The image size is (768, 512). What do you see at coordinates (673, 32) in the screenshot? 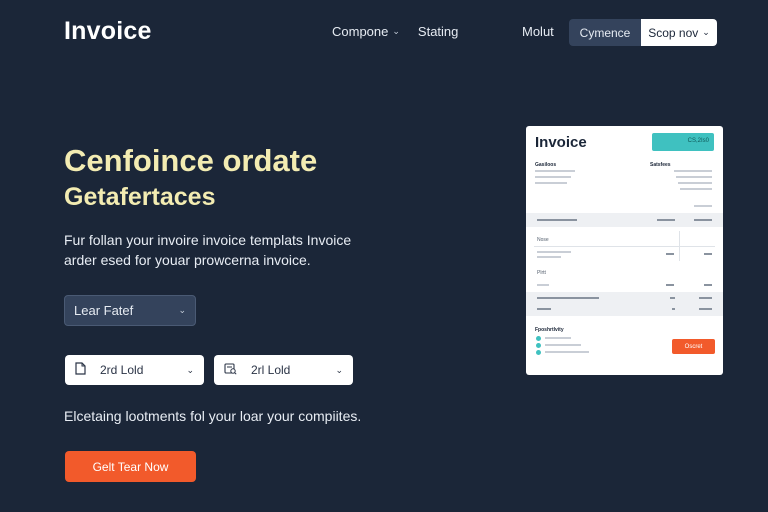
I see `scop-nov-button-label: Scop nov` at bounding box center [673, 32].